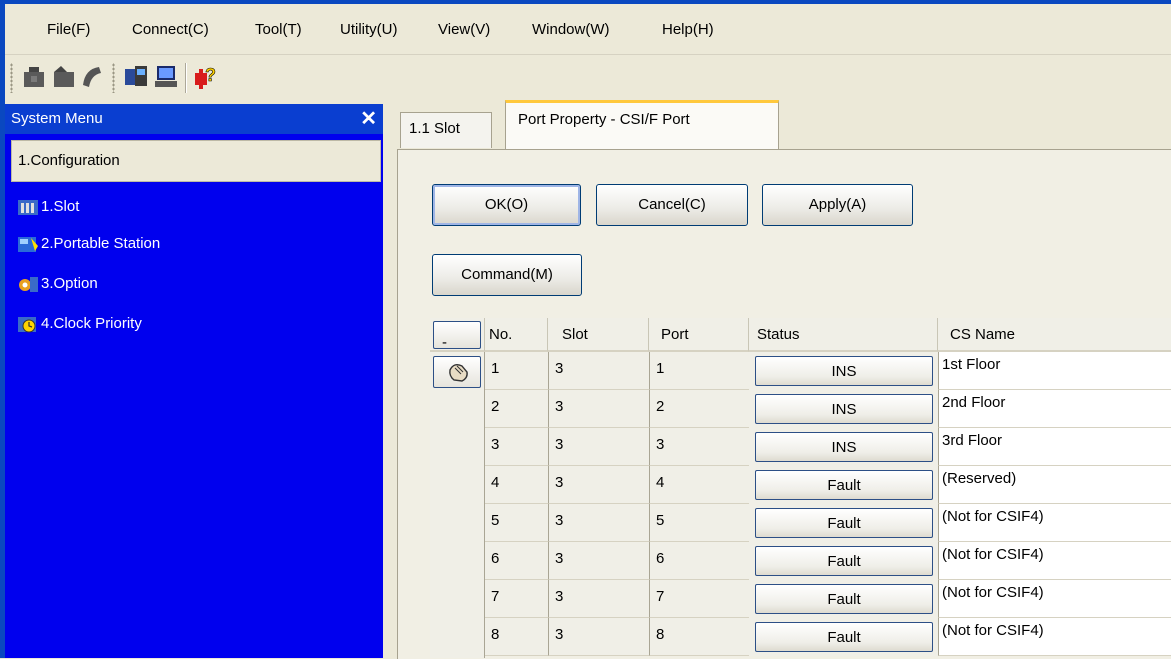  What do you see at coordinates (1054, 335) in the screenshot?
I see `column-header-cs-name: CS Name` at bounding box center [1054, 335].